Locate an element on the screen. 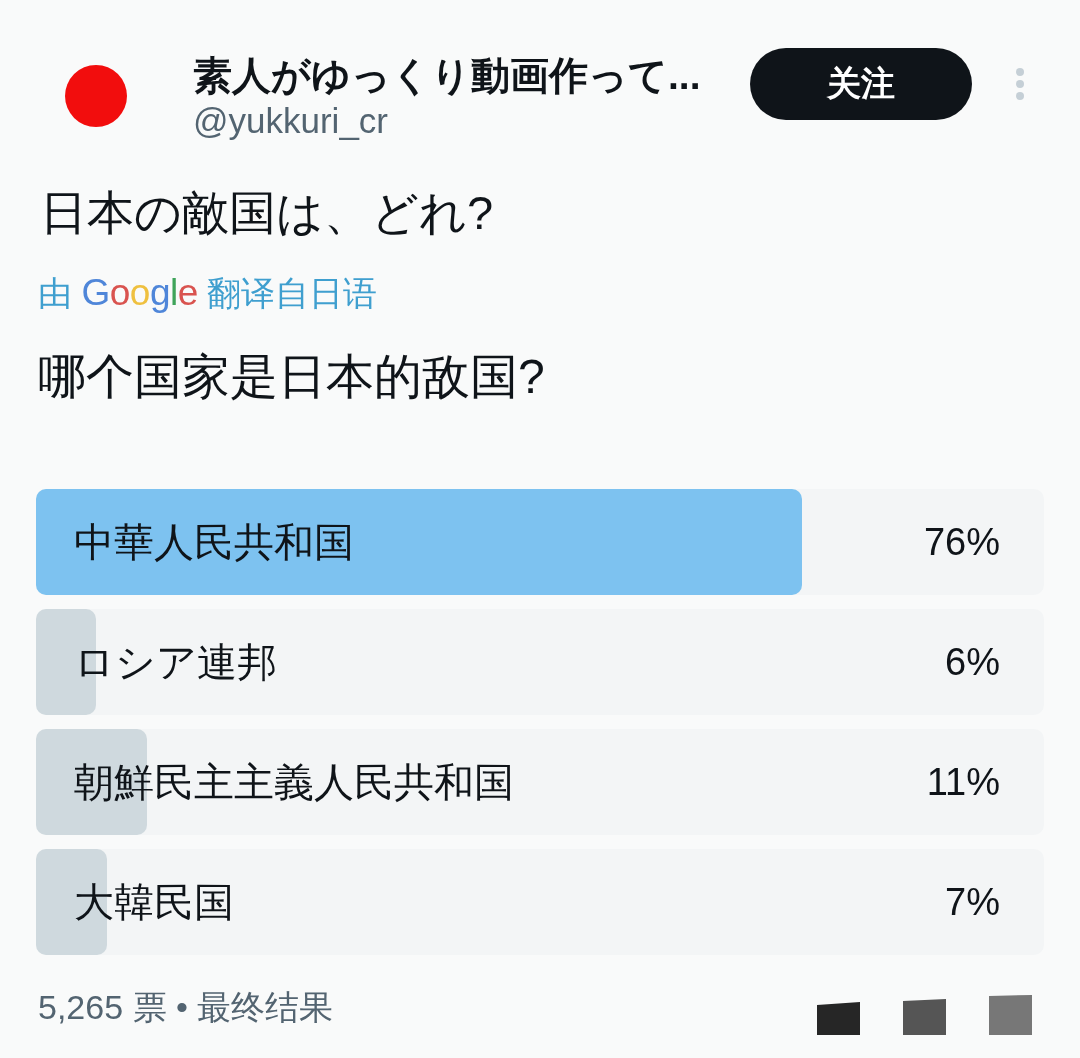 The height and width of the screenshot is (1058, 1080). option-label: 大韓民国 is located at coordinates (154, 902).